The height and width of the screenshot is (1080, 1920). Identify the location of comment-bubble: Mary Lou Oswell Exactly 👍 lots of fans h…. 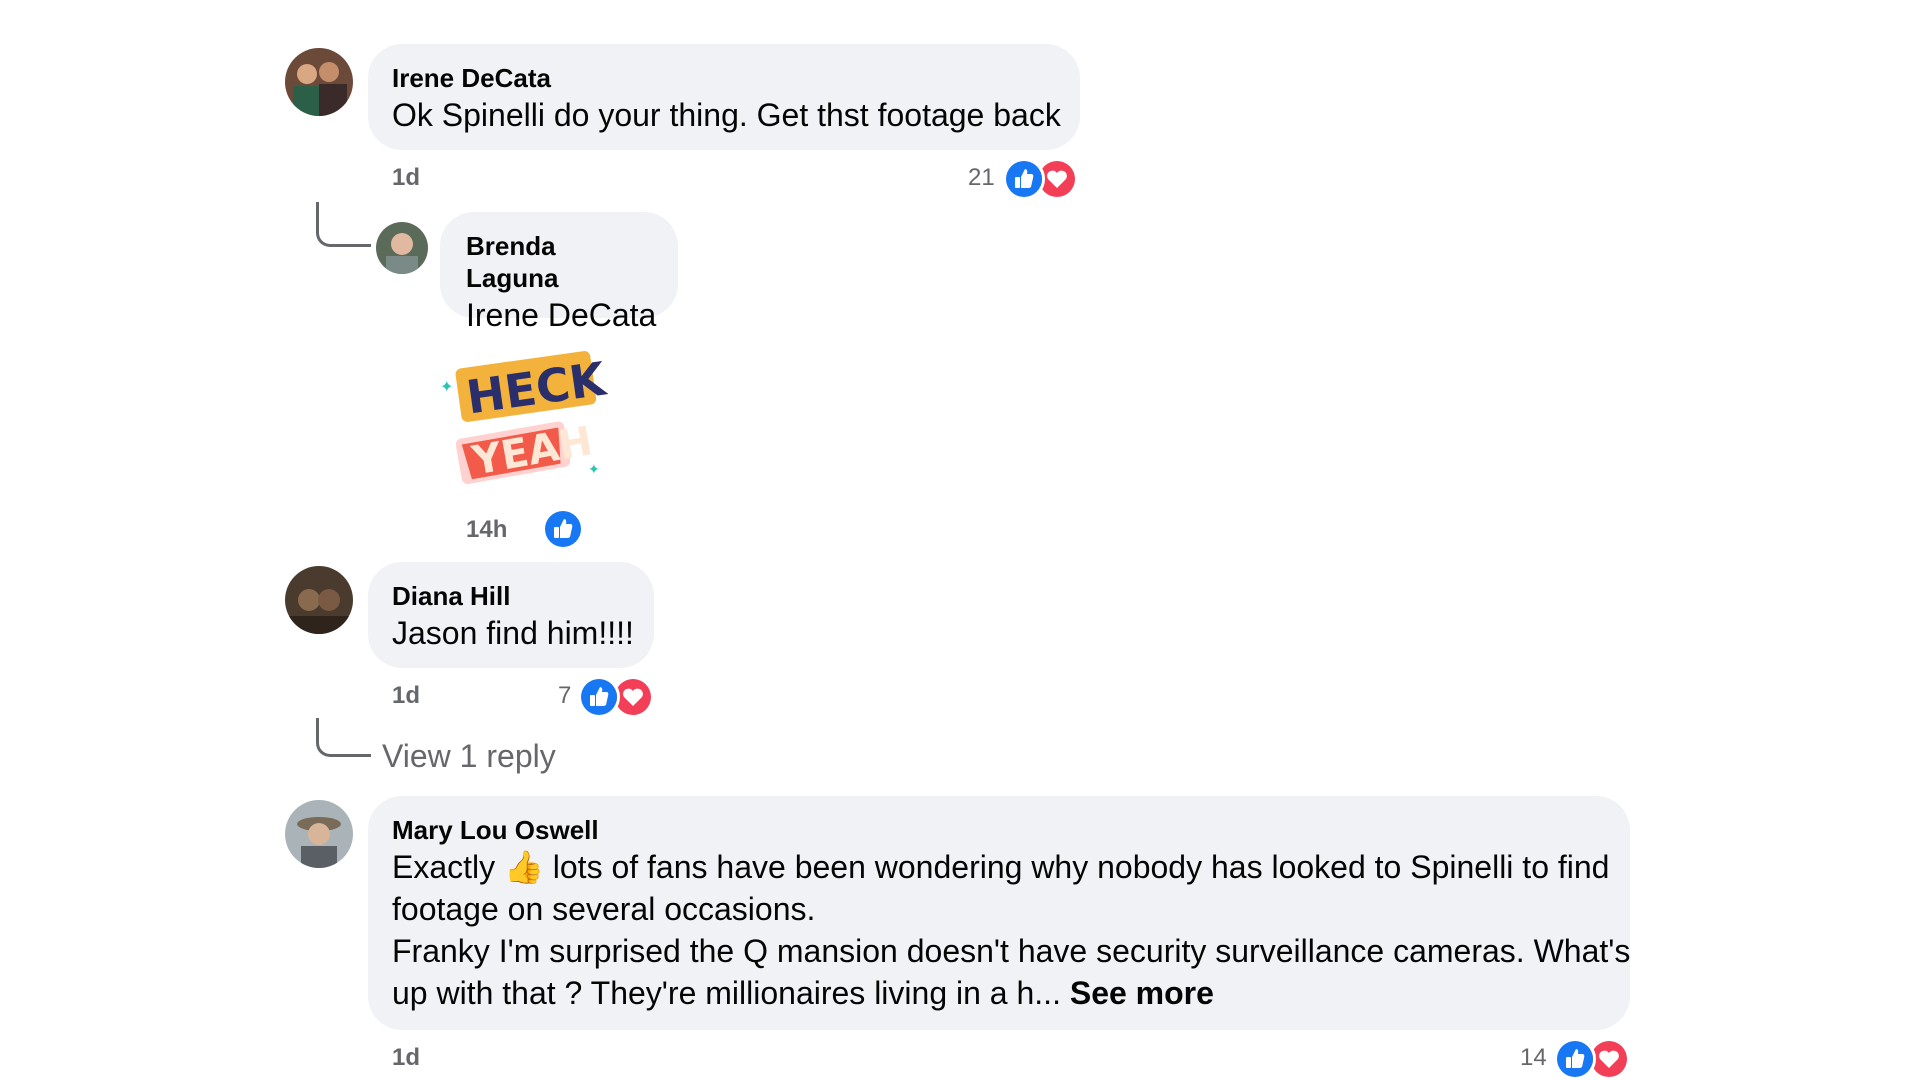
(999, 913).